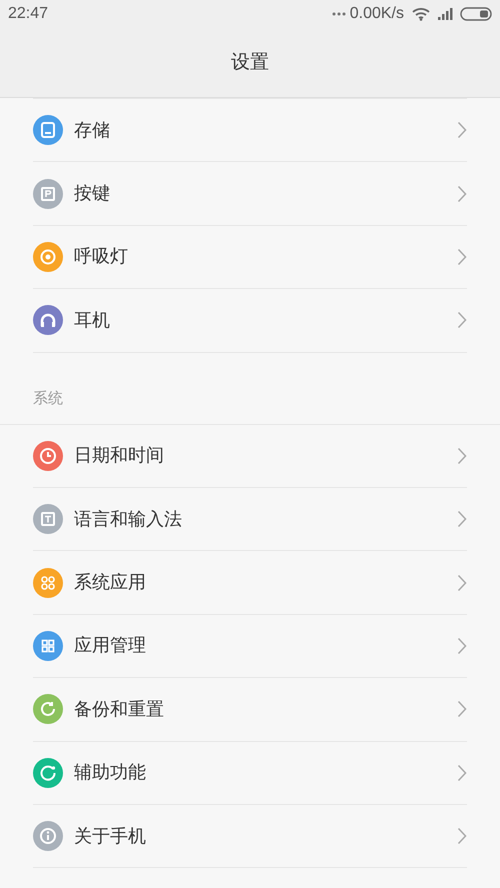  Describe the element at coordinates (110, 646) in the screenshot. I see `item-label: 应用管理` at that location.